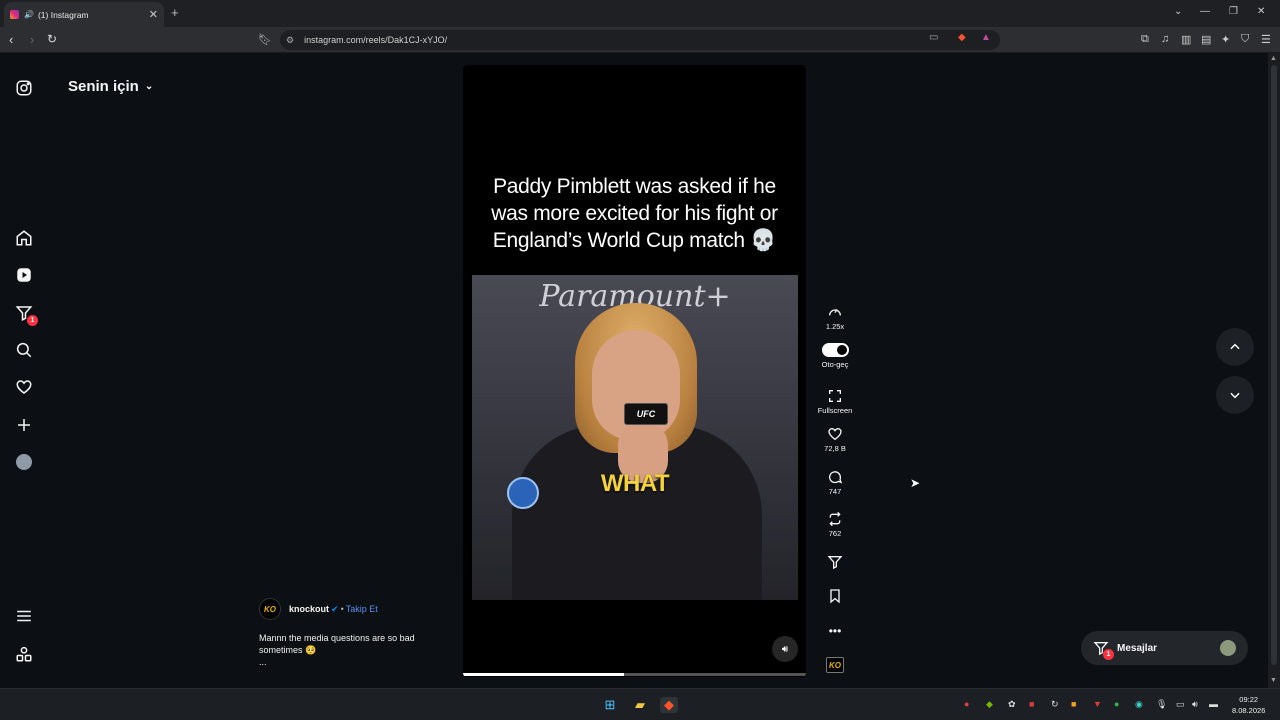 Image resolution: width=1280 pixels, height=720 pixels. What do you see at coordinates (24, 238) in the screenshot?
I see `home-icon` at bounding box center [24, 238].